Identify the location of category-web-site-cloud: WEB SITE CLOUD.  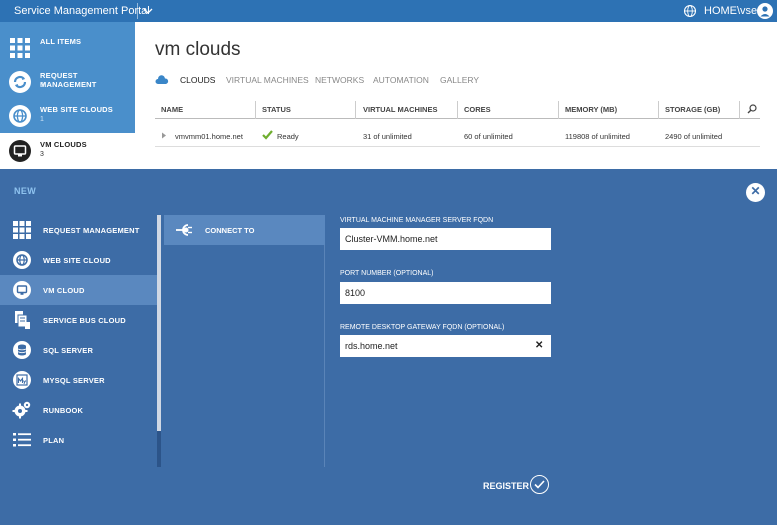
(78, 260).